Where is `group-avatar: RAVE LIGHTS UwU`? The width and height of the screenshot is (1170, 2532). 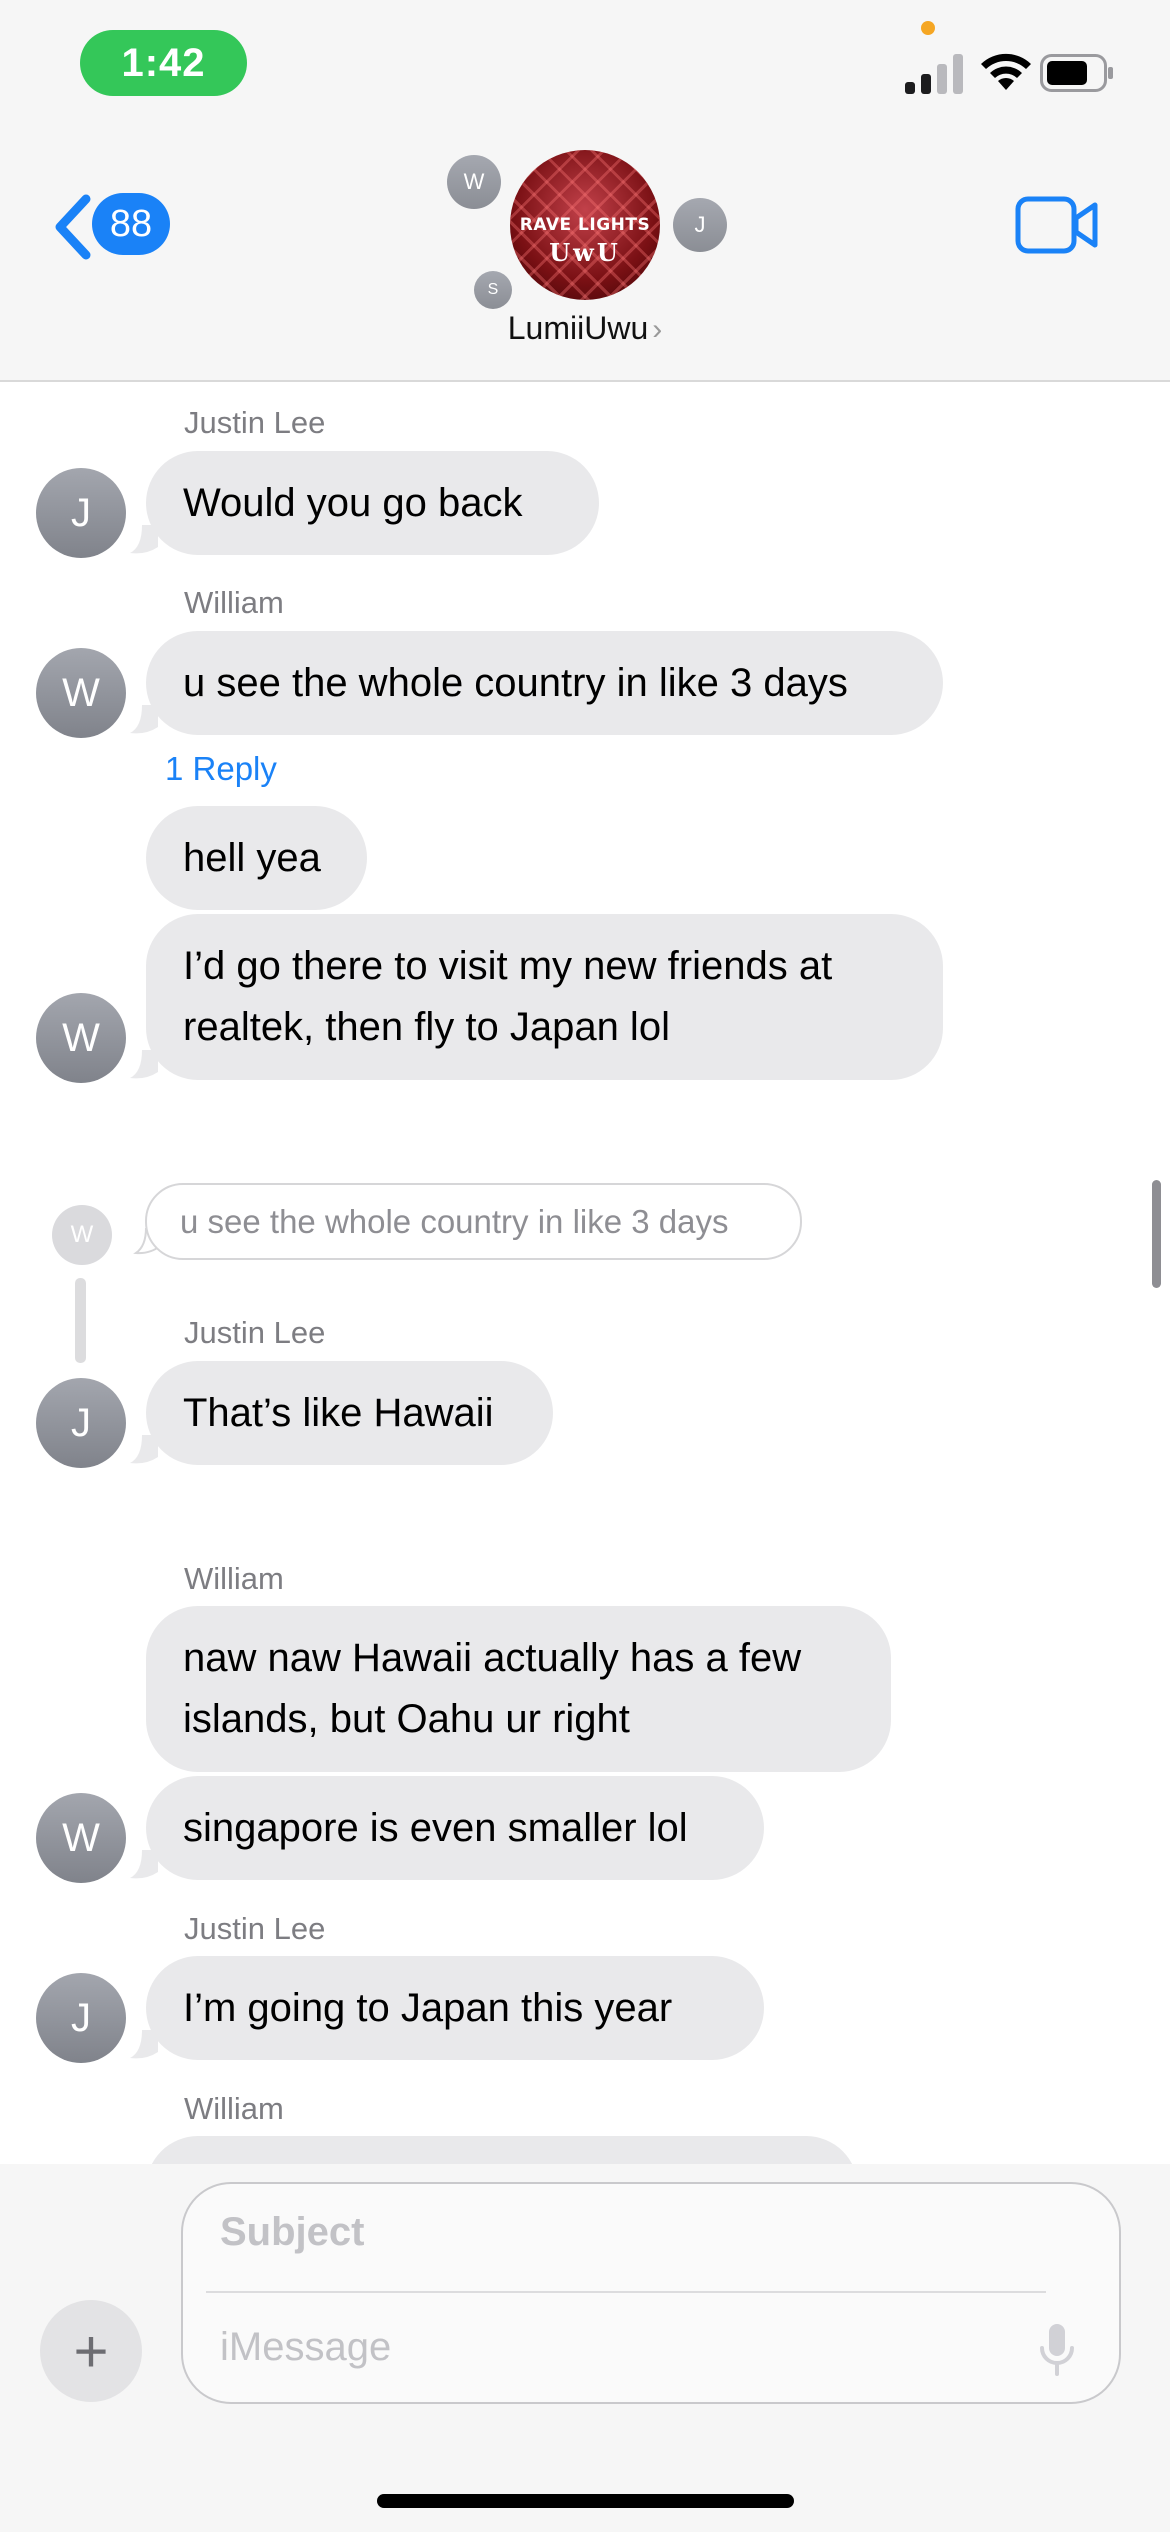 group-avatar: RAVE LIGHTS UwU is located at coordinates (585, 225).